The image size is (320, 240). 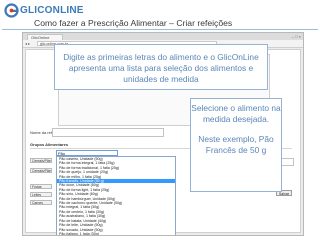 What do you see at coordinates (108, 132) in the screenshot?
I see `description-input` at bounding box center [108, 132].